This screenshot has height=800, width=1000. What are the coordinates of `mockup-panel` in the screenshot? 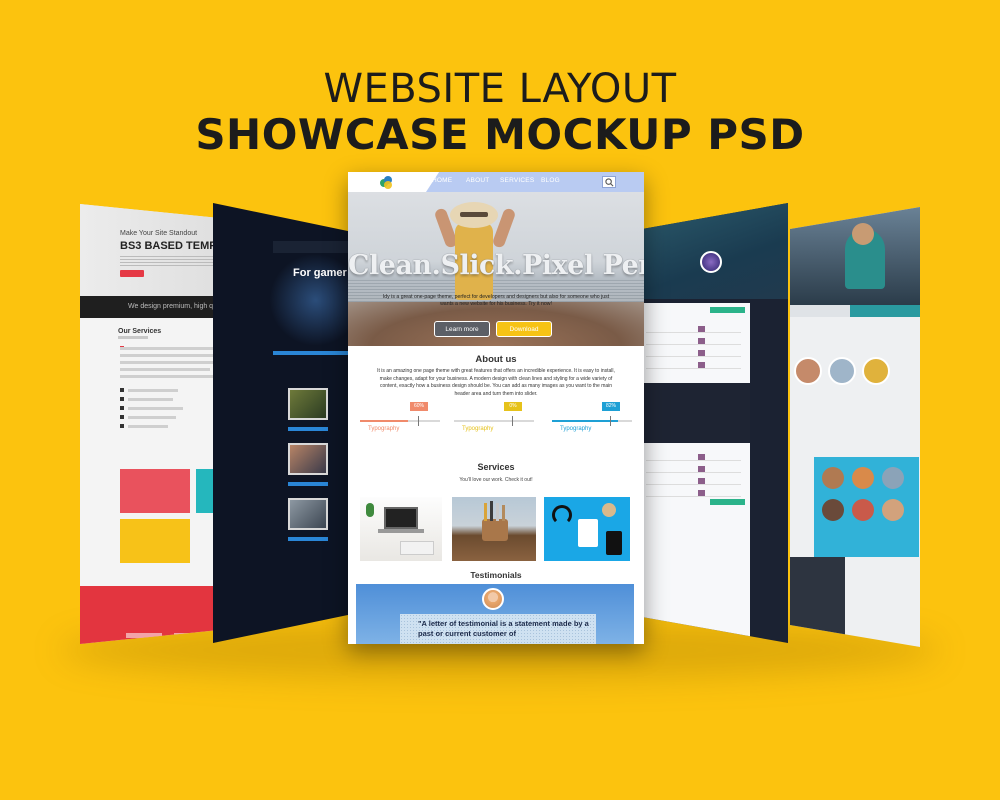 It's located at (695, 473).